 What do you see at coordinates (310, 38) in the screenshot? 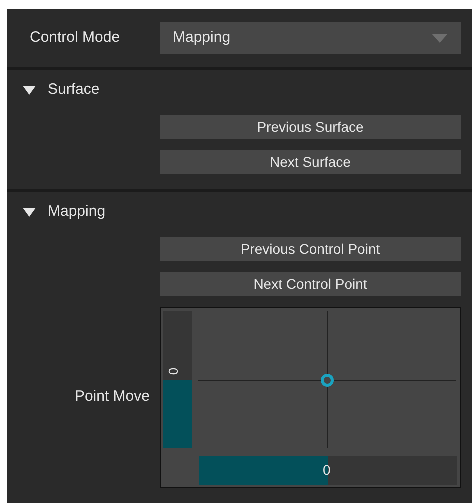
I see `control-mode-dropdown: Mapping` at bounding box center [310, 38].